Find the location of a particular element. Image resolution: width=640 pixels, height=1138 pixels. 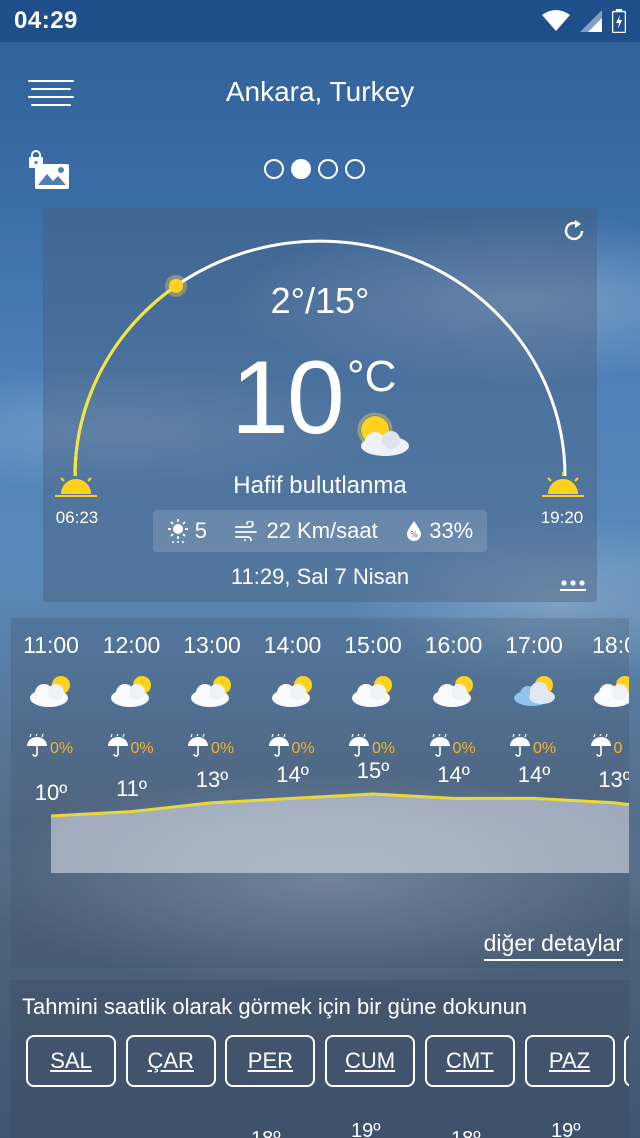

refresh-icon is located at coordinates (574, 231).